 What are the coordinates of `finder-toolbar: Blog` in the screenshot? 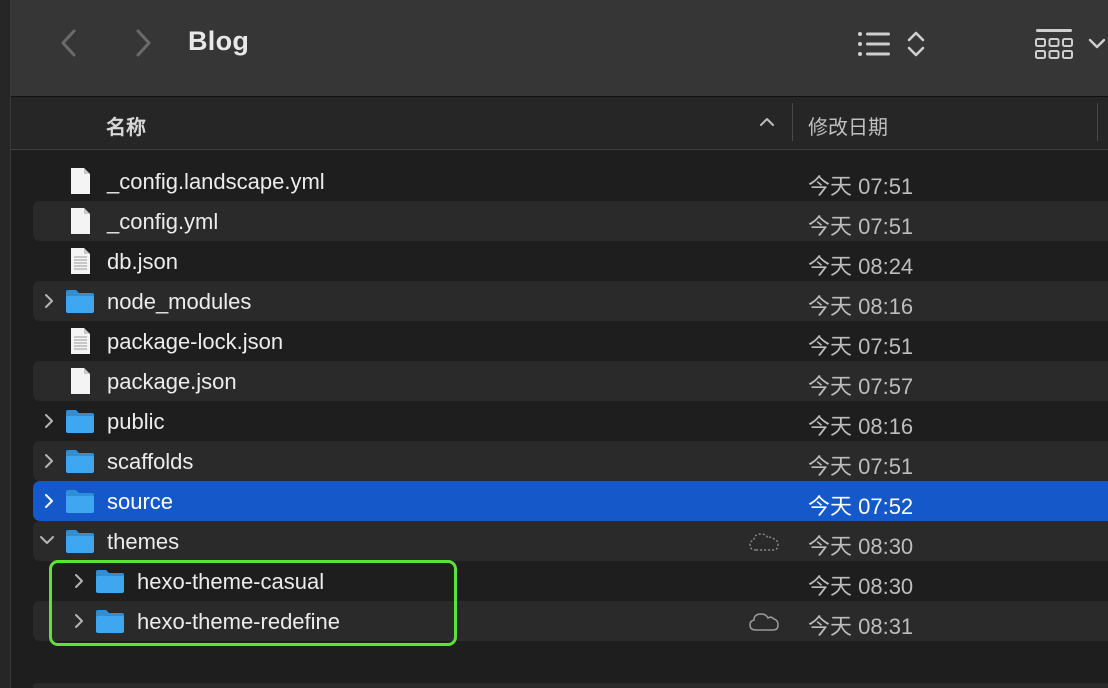 It's located at (559, 48).